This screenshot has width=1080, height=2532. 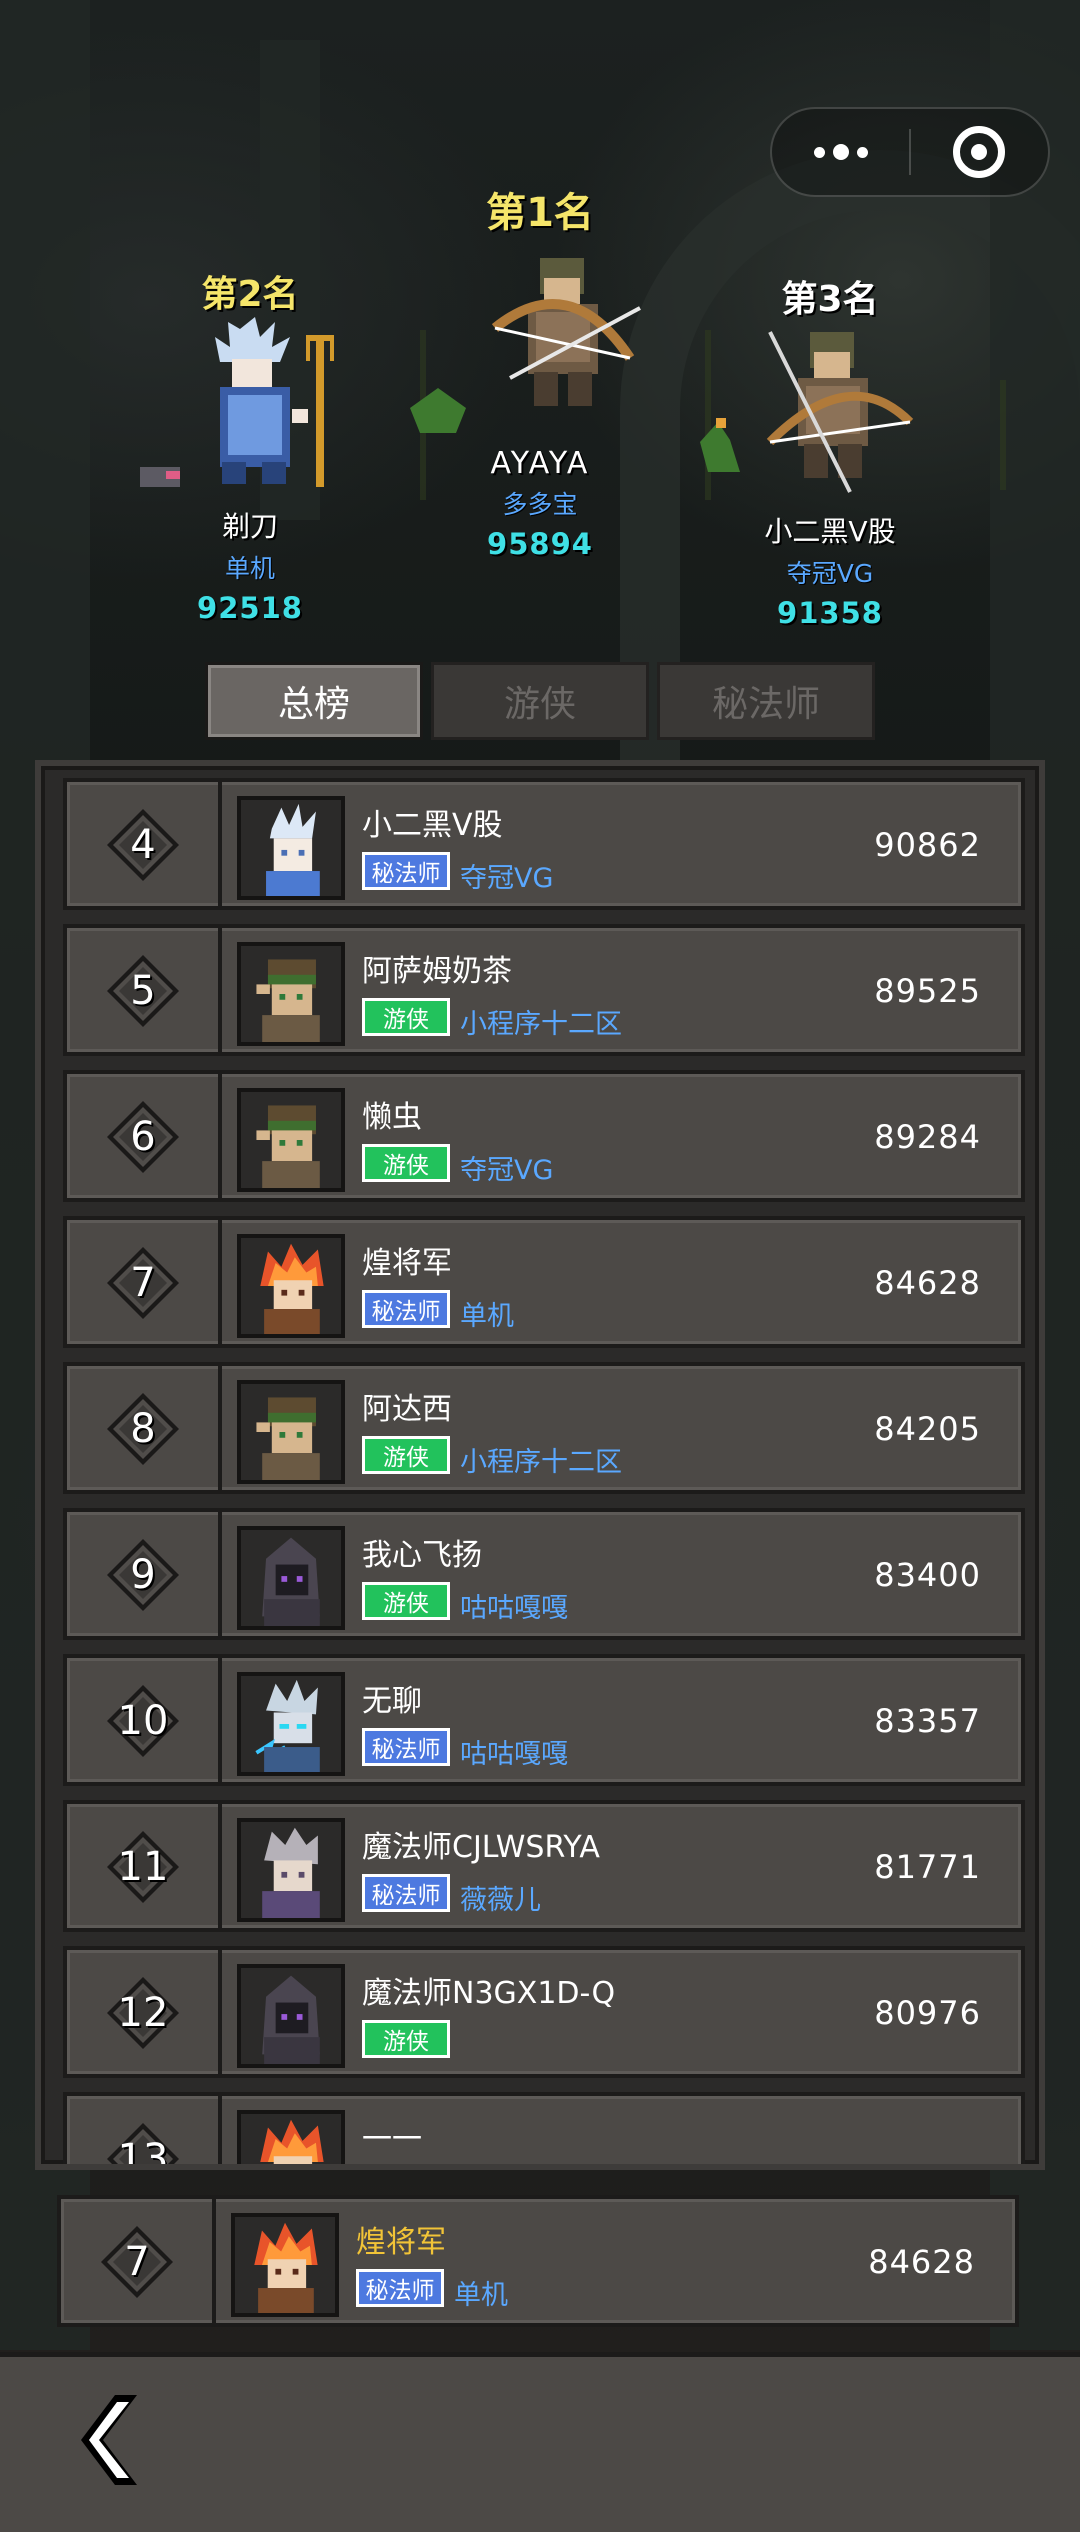 I want to click on rank-number: 8, so click(x=143, y=1429).